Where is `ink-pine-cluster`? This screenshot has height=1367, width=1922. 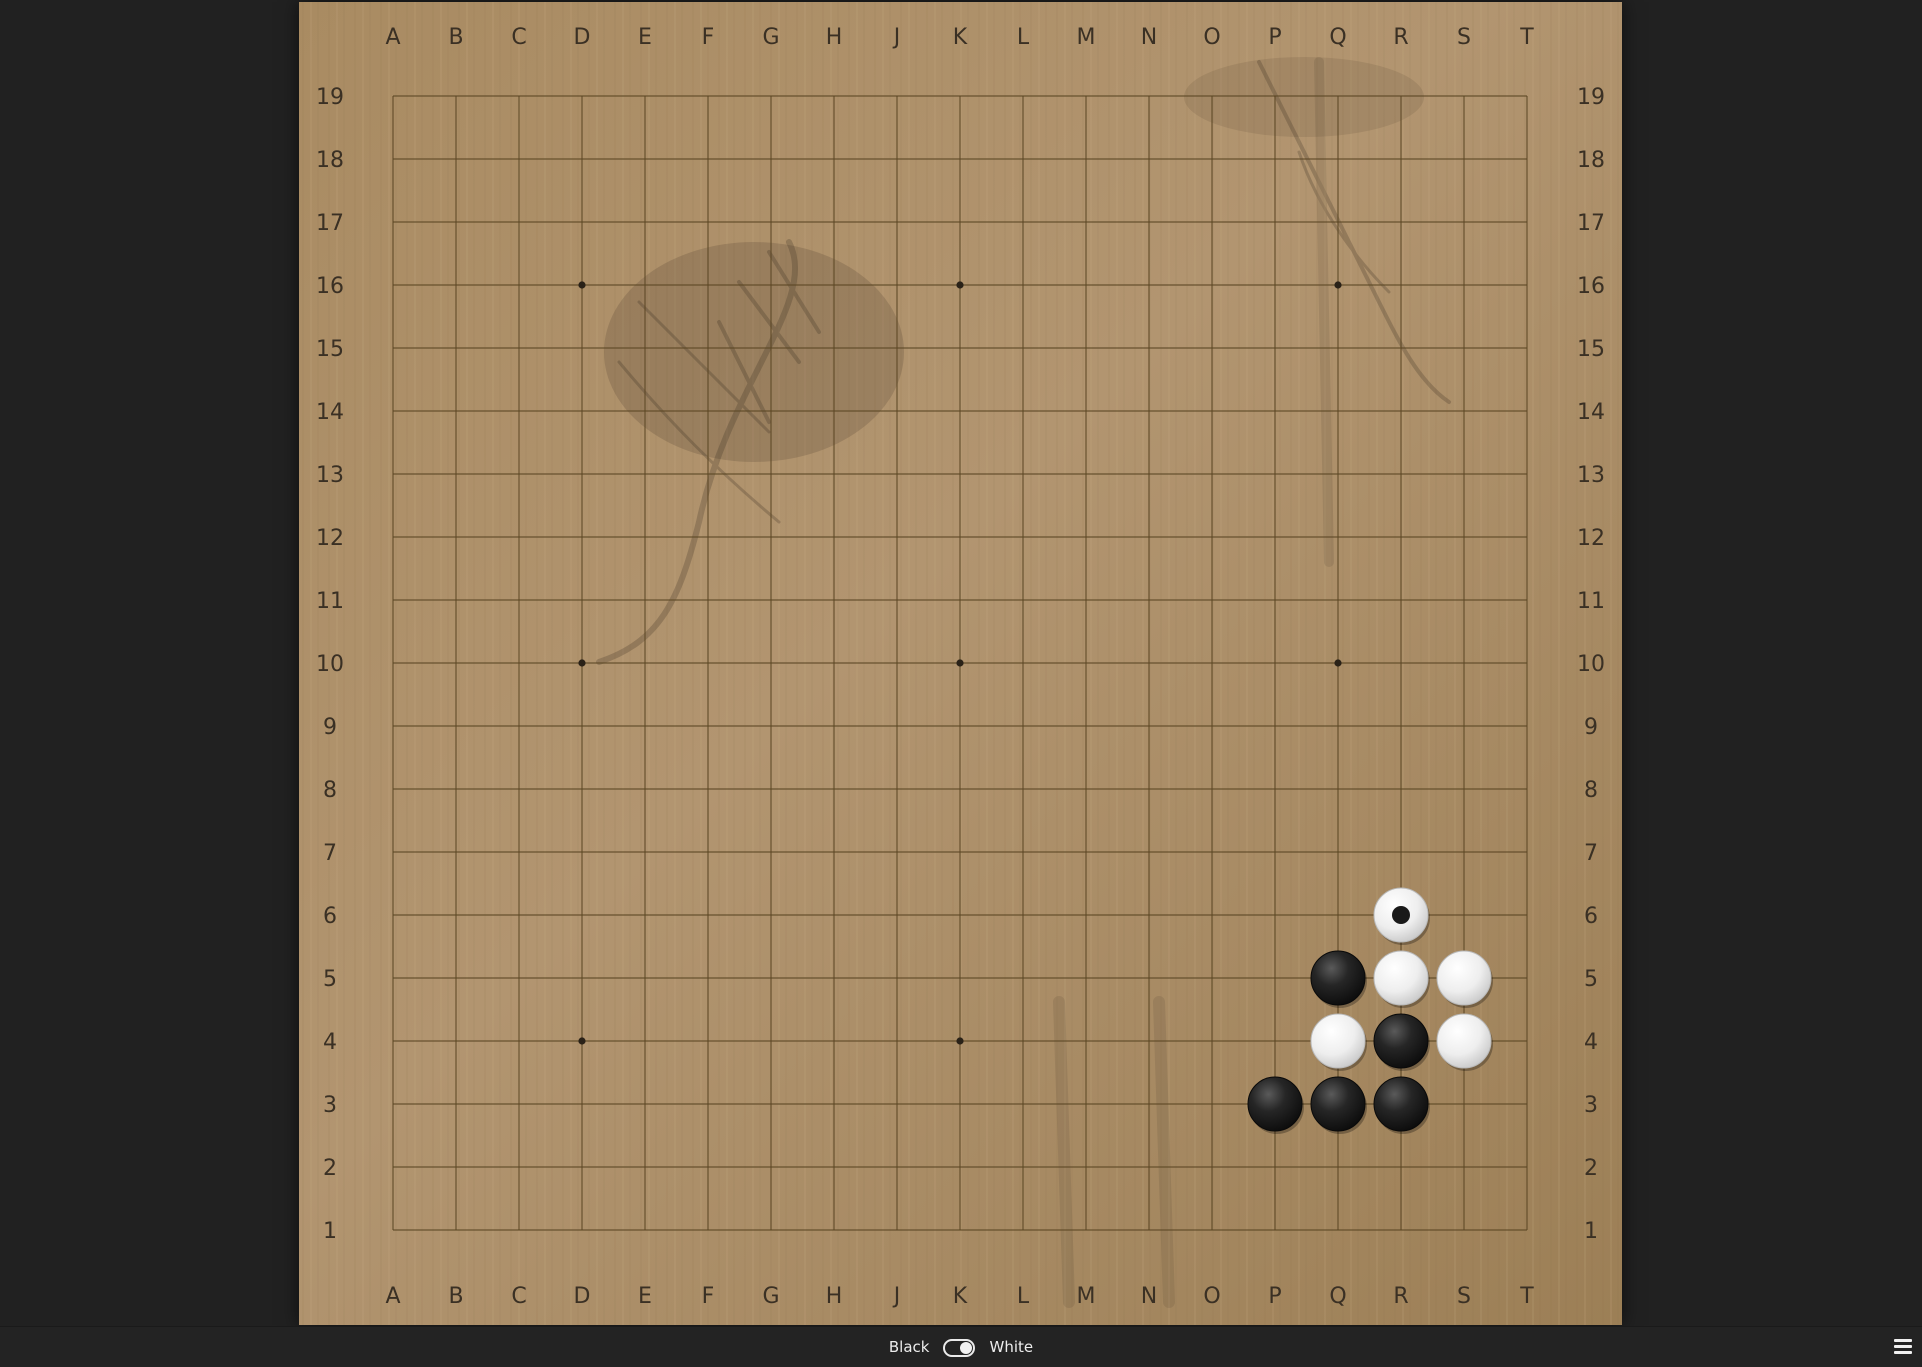
ink-pine-cluster is located at coordinates (754, 352).